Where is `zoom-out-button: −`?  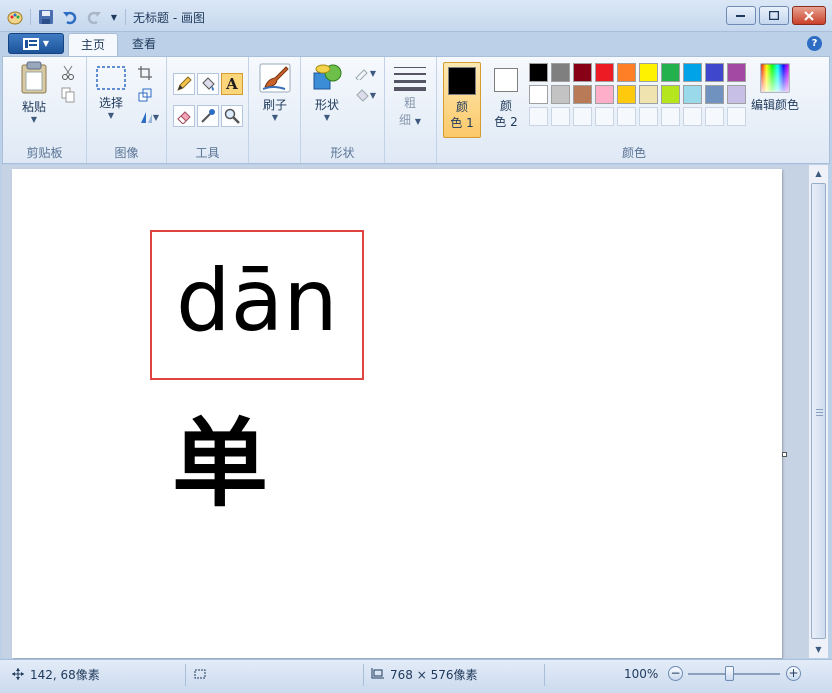
zoom-out-button: − is located at coordinates (675, 673).